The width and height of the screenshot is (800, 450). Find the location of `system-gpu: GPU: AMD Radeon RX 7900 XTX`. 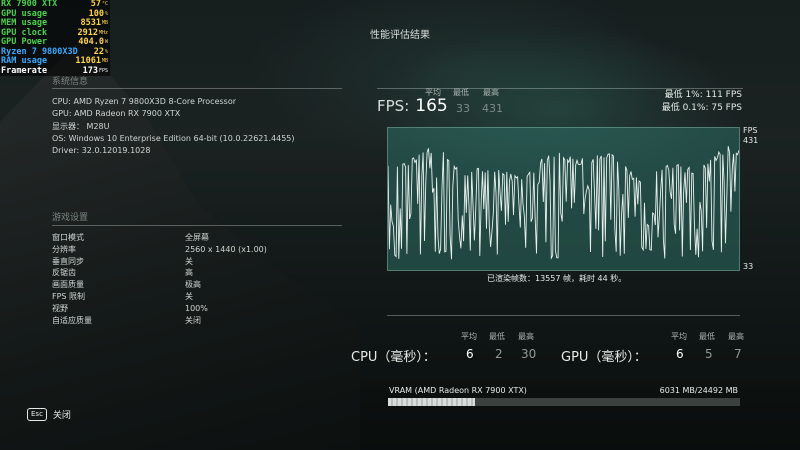

system-gpu: GPU: AMD Radeon RX 7900 XTX is located at coordinates (116, 114).